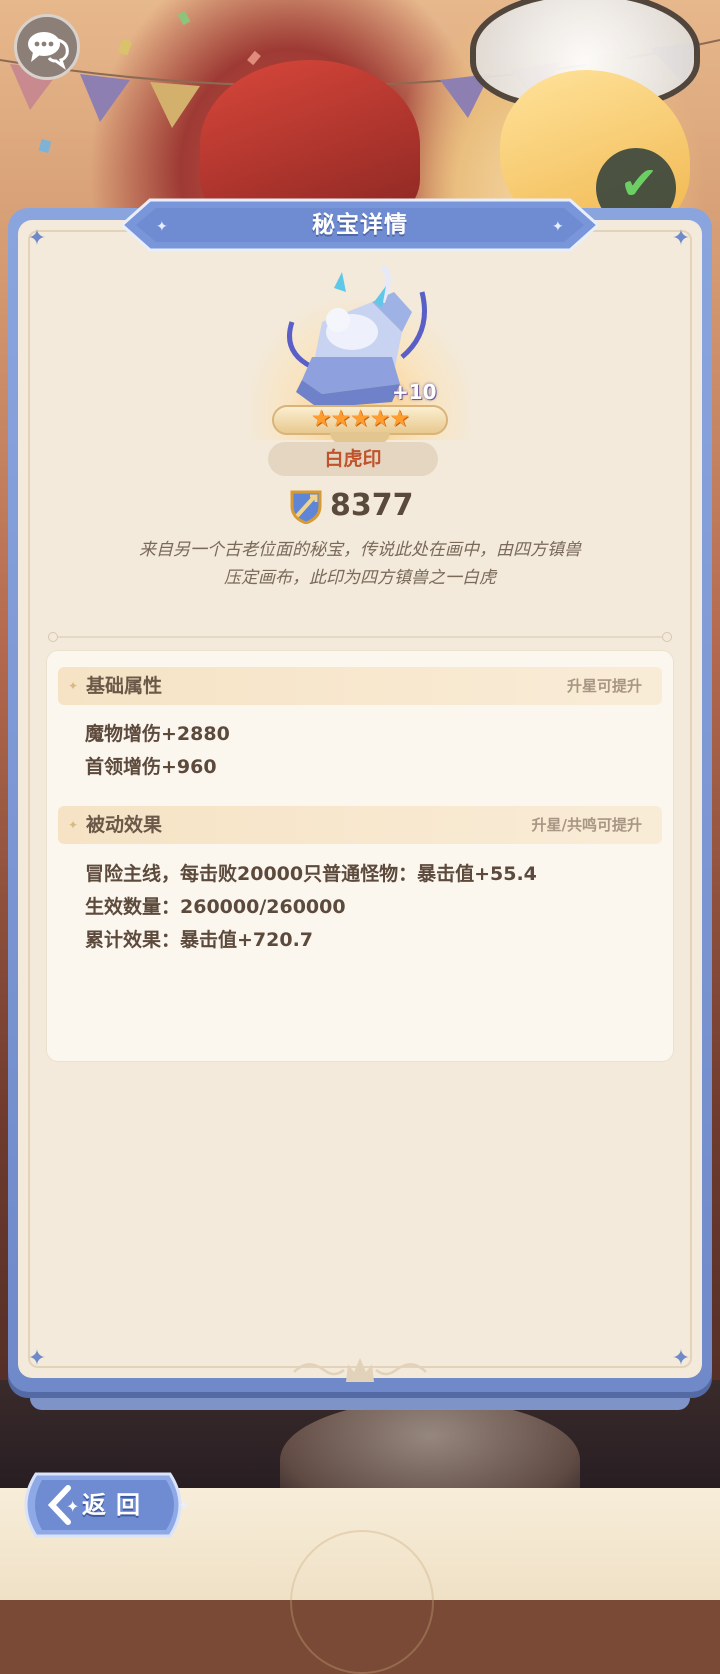 The image size is (720, 1674). What do you see at coordinates (124, 825) in the screenshot?
I see `passive-title: 被动效果` at bounding box center [124, 825].